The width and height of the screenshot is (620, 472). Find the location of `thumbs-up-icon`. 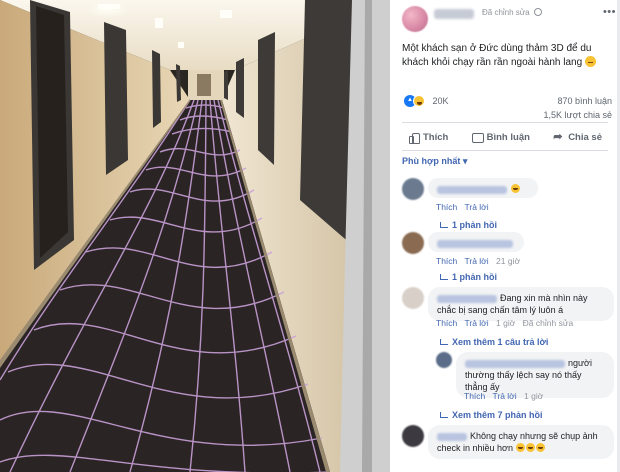

thumbs-up-icon is located at coordinates (414, 138).